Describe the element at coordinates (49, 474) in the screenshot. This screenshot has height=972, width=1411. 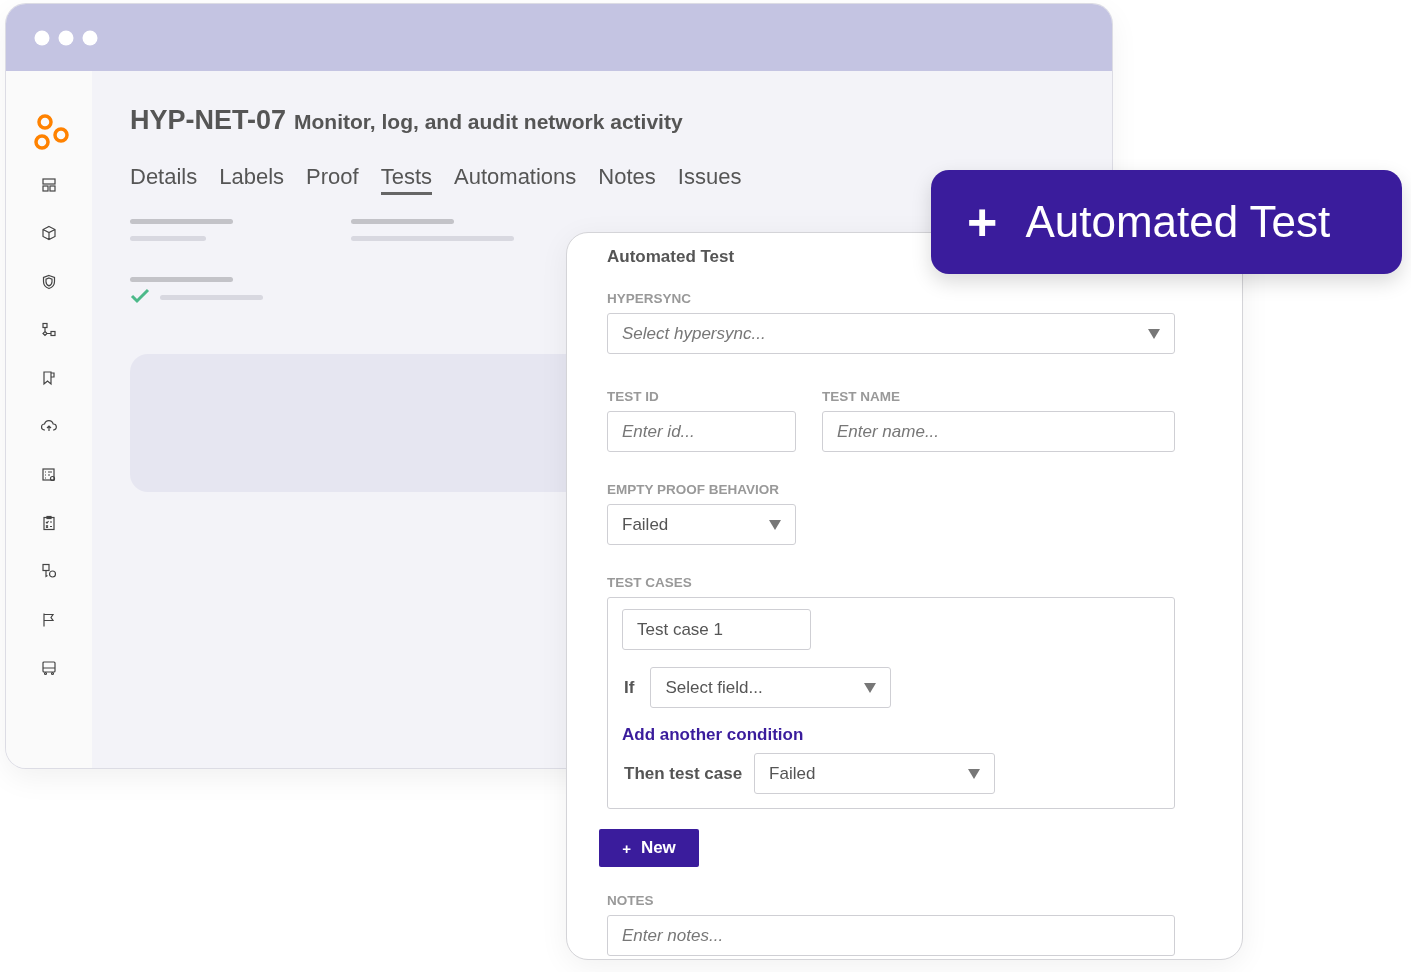
I see `document-search-icon` at that location.